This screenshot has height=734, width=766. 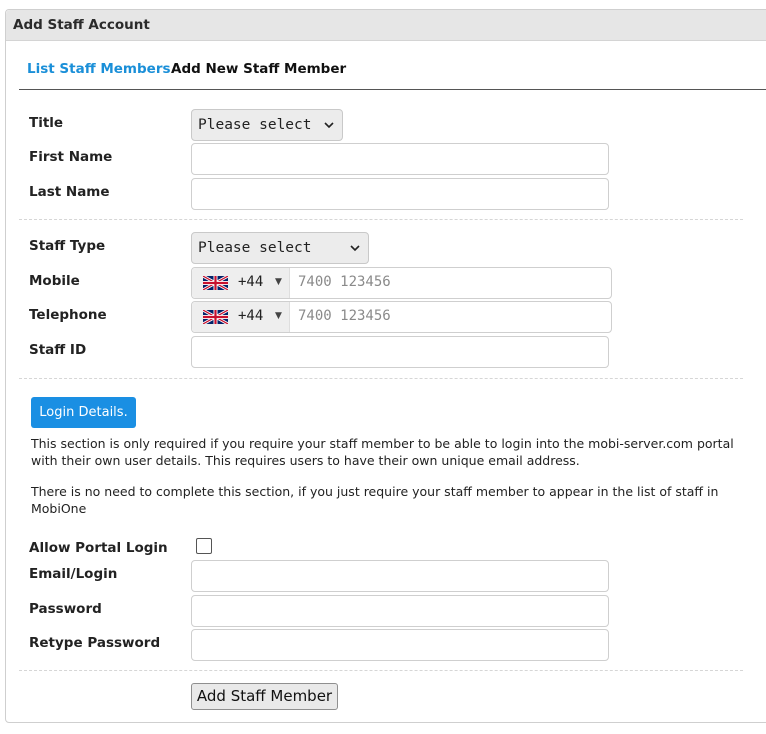 What do you see at coordinates (400, 645) in the screenshot?
I see `retype-password-input` at bounding box center [400, 645].